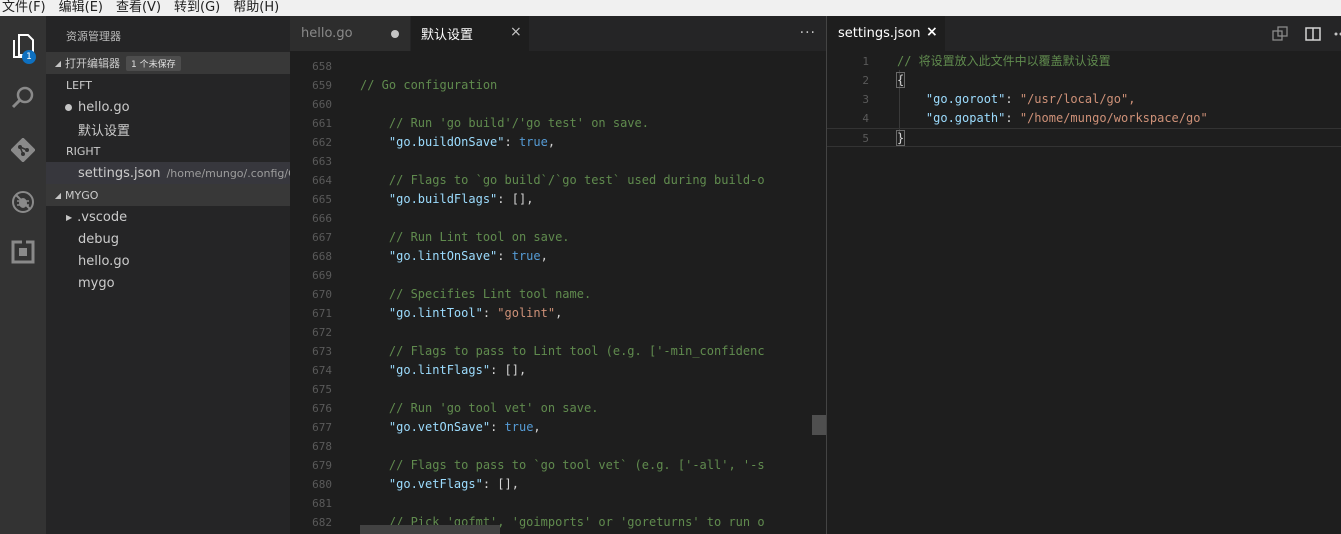  I want to click on open-editor-hello-go: hello.go, so click(184, 107).